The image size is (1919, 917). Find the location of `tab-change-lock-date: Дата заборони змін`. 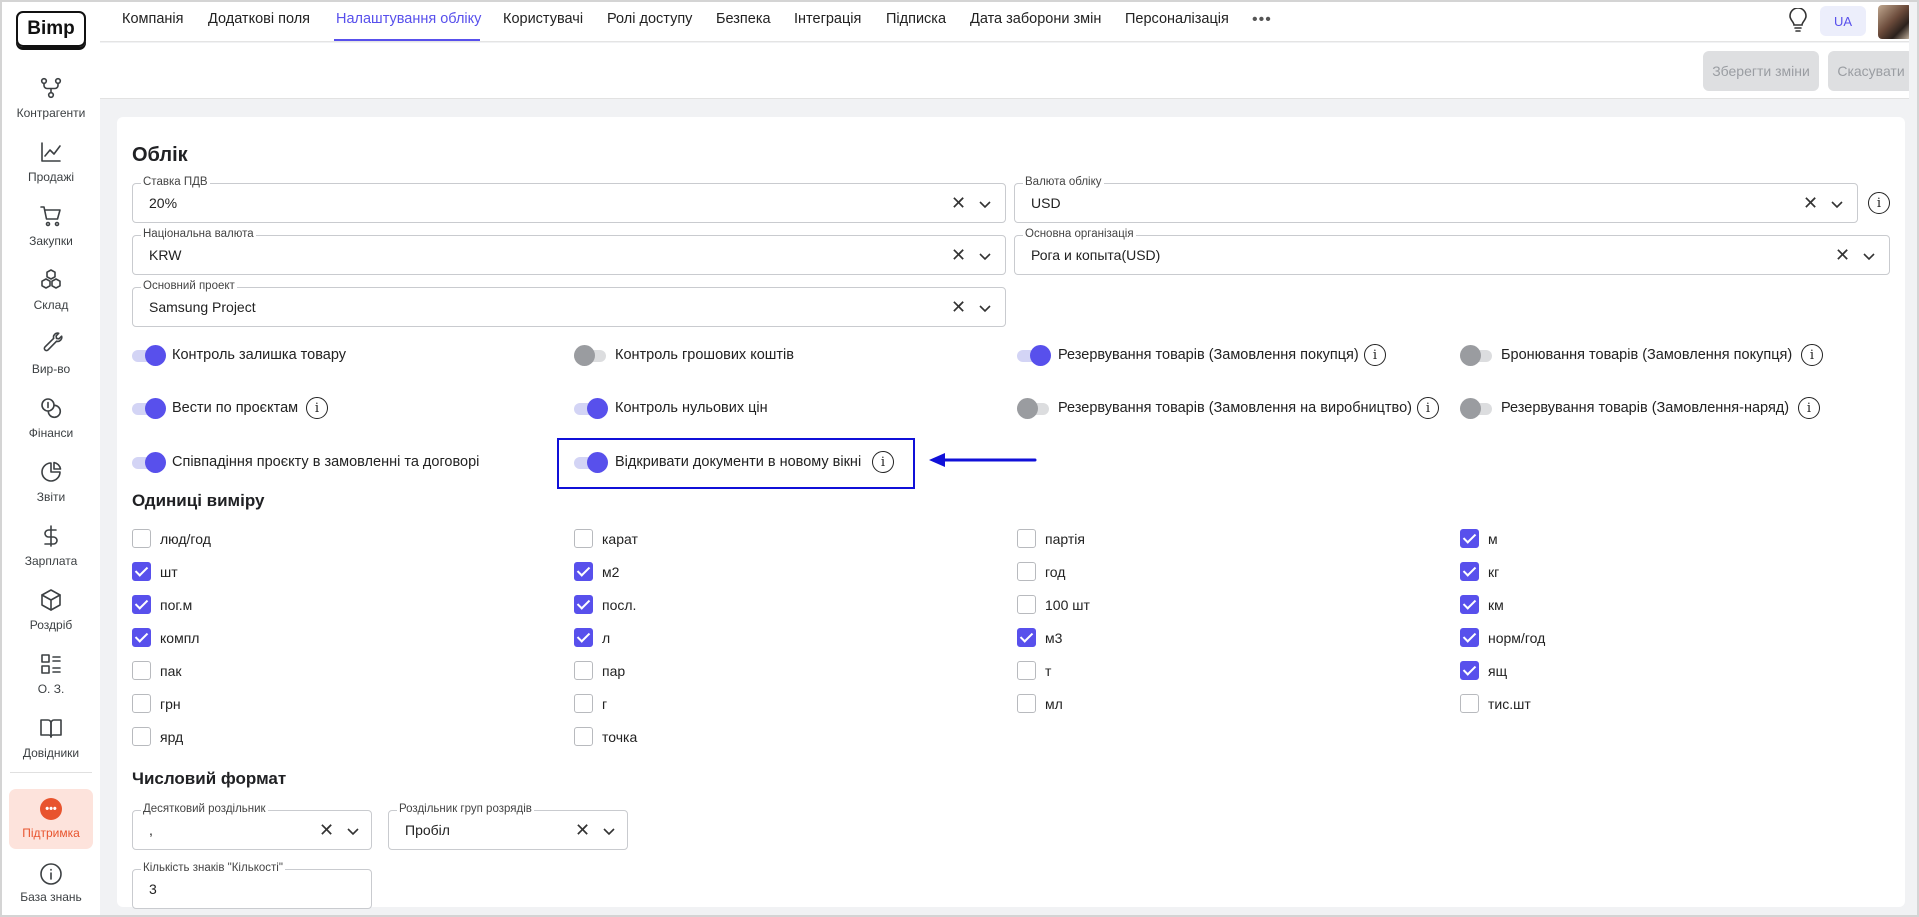

tab-change-lock-date: Дата заборони змін is located at coordinates (1035, 19).